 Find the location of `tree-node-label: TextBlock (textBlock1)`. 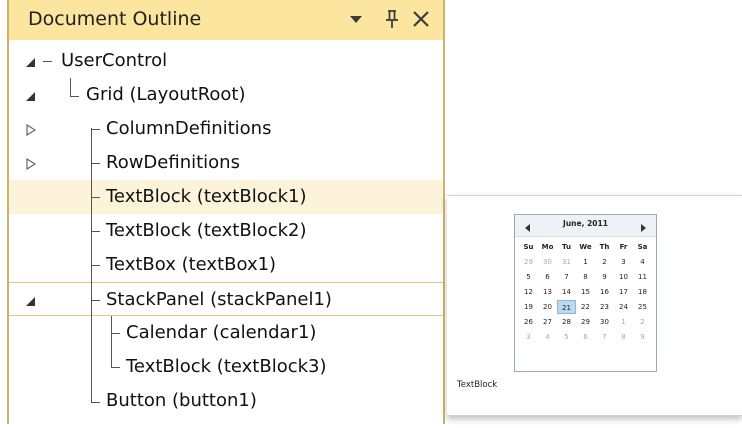

tree-node-label: TextBlock (textBlock1) is located at coordinates (206, 196).